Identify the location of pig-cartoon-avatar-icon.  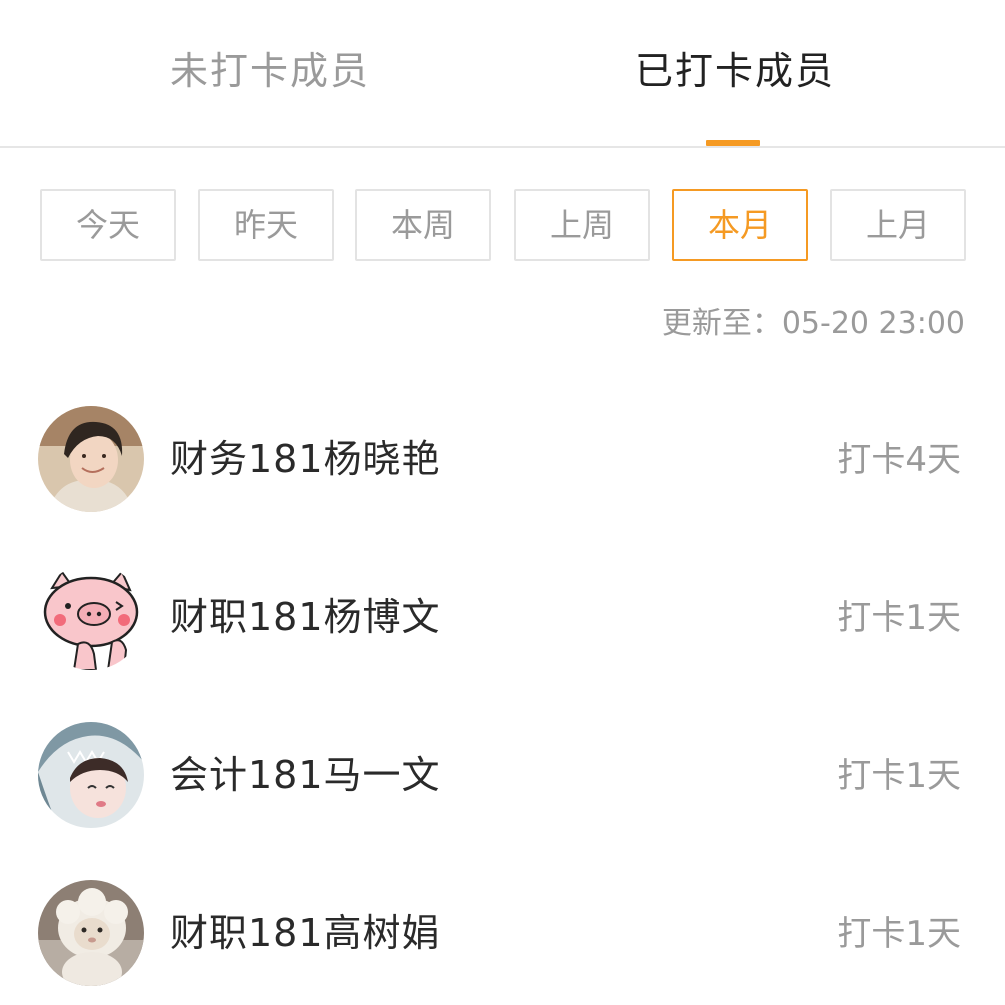
(91, 617).